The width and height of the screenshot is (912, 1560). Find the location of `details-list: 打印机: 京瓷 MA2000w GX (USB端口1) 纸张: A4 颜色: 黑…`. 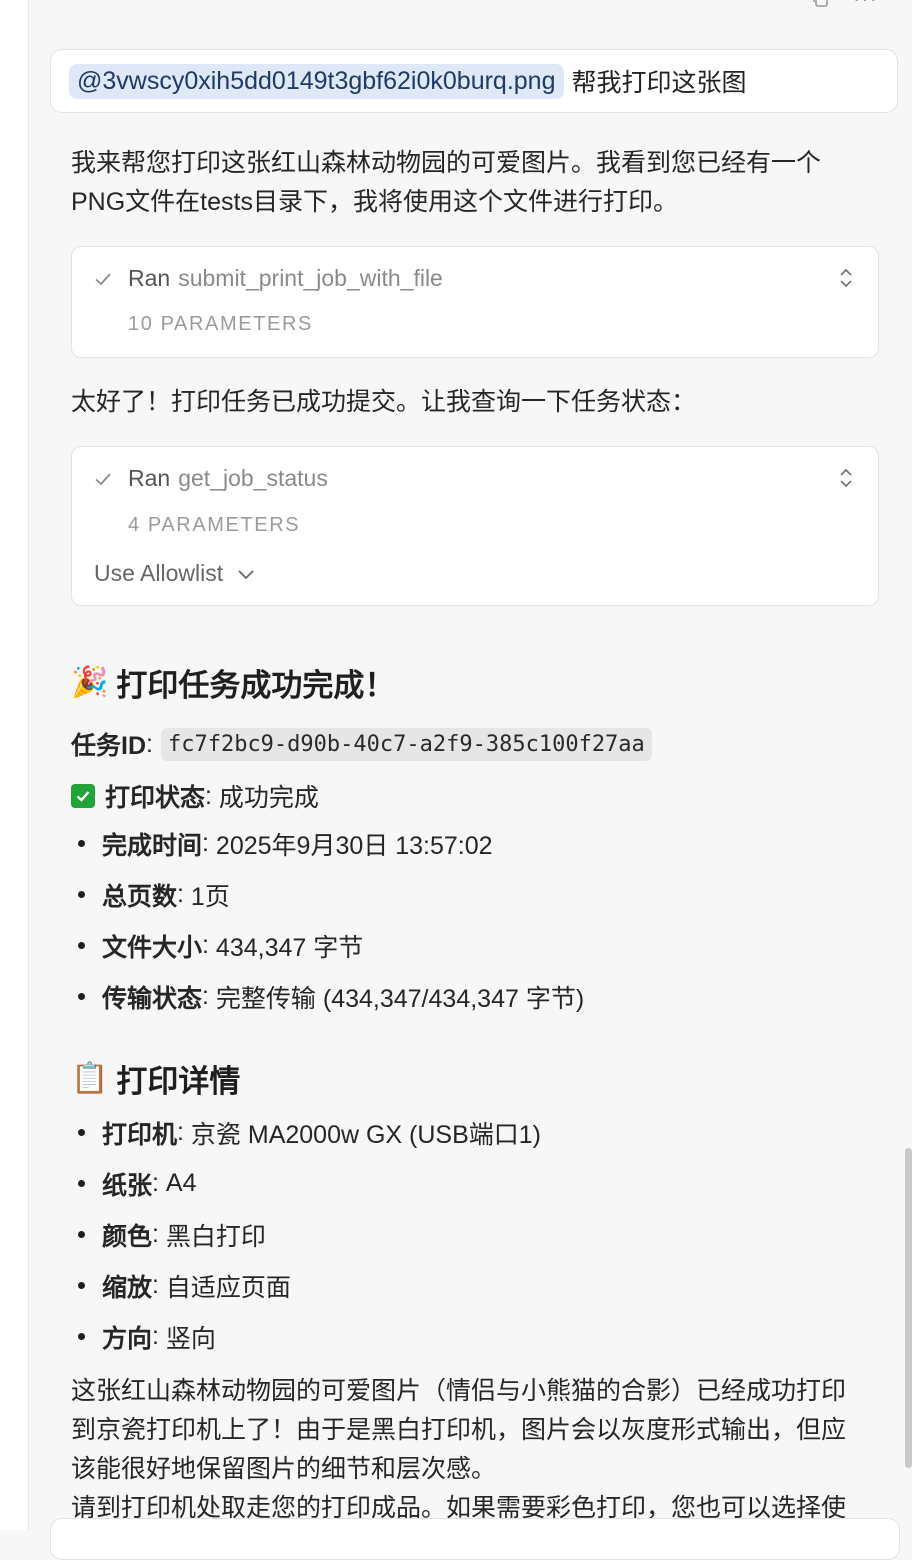

details-list: 打印机: 京瓷 MA2000w GX (USB端口1) 纸张: A4 颜色: 黑… is located at coordinates (309, 1234).